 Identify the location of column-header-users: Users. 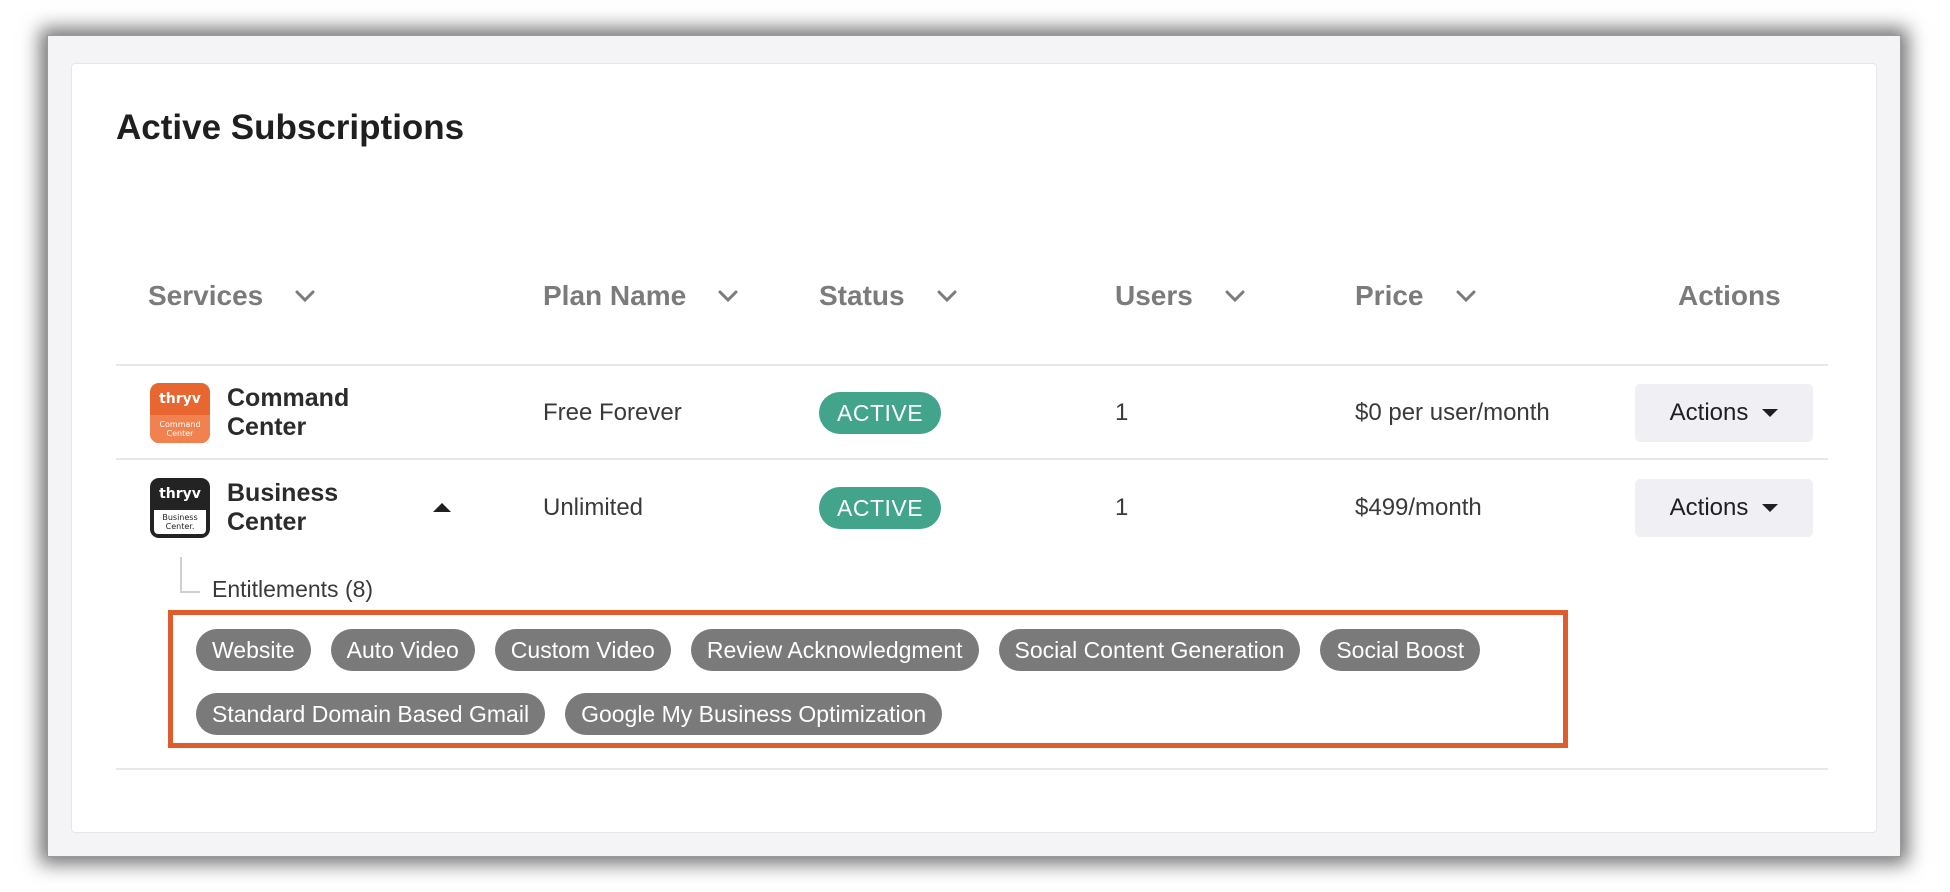
(1181, 296).